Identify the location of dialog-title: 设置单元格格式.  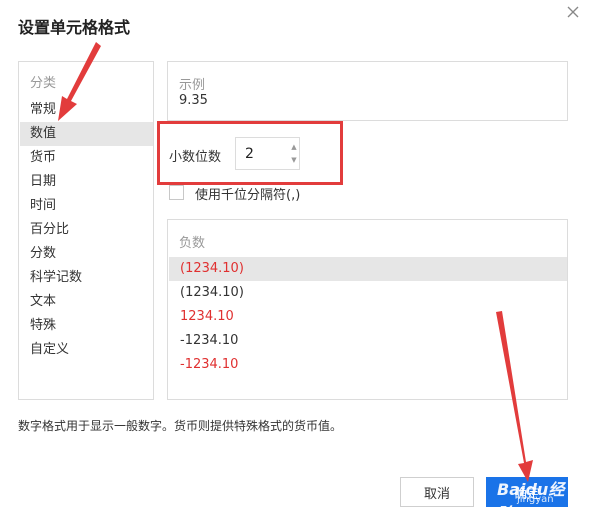
(74, 27).